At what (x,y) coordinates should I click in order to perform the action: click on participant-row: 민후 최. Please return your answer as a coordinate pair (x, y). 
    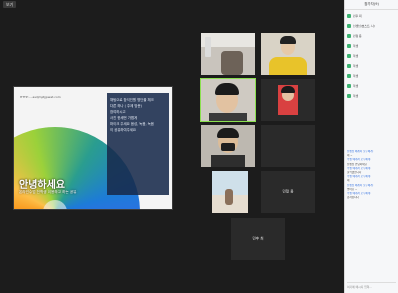
    Looking at the image, I should click on (371, 16).